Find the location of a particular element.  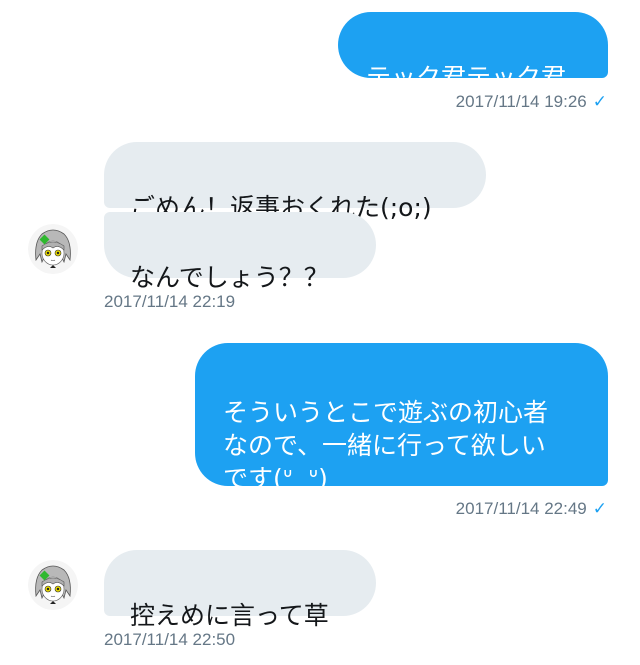

message-timestamp-row: 2017/11/14 19:26 ✓ is located at coordinates (531, 102).